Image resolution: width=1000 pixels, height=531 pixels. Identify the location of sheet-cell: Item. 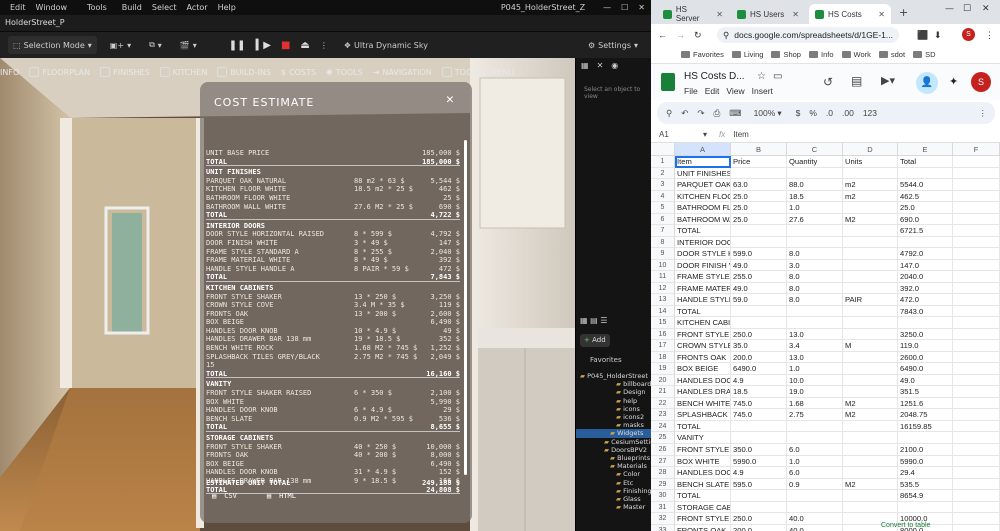
(703, 162).